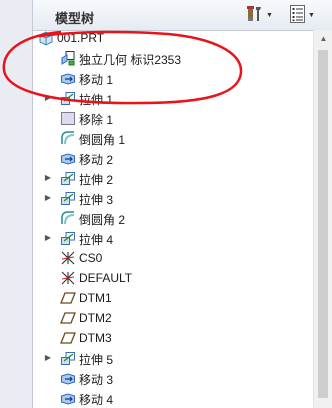 This screenshot has height=408, width=332. What do you see at coordinates (173, 298) in the screenshot?
I see `tree-item: DTM1` at bounding box center [173, 298].